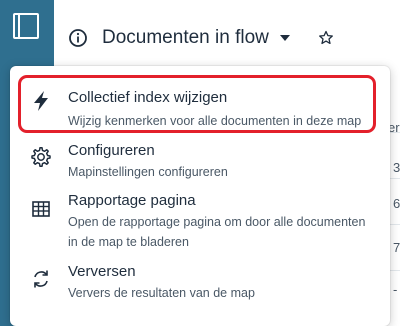 This screenshot has width=400, height=326. What do you see at coordinates (102, 271) in the screenshot?
I see `menu-item-title: Verversen` at bounding box center [102, 271].